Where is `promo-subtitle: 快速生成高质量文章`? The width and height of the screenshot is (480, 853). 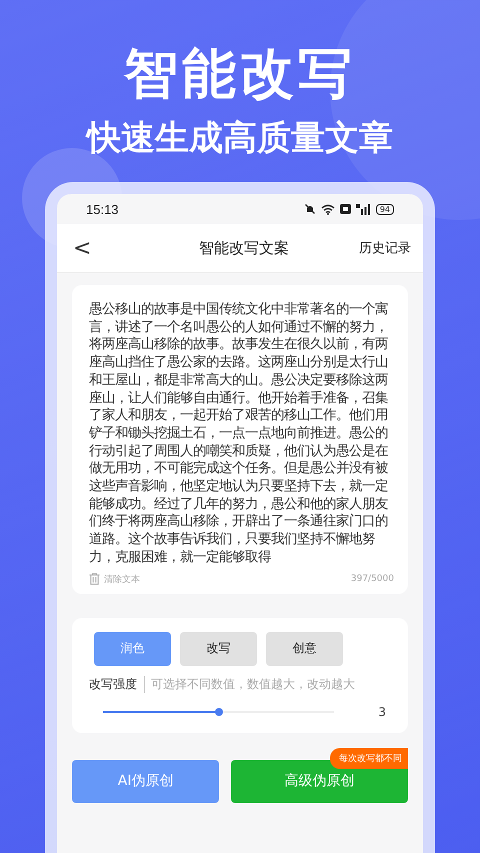 promo-subtitle: 快速生成高质量文章 is located at coordinates (240, 138).